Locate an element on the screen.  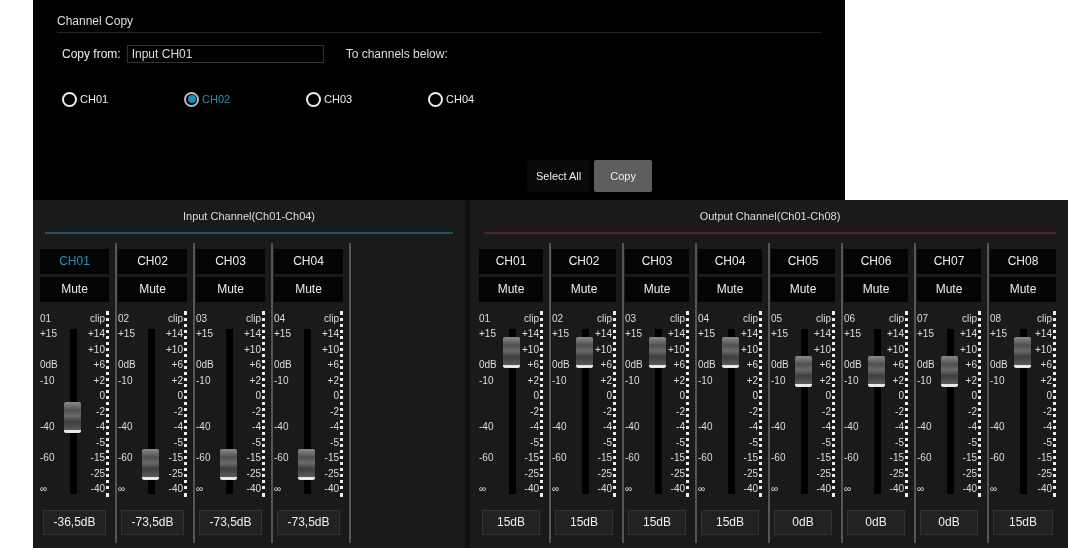
channel-option: CH01 is located at coordinates (123, 99).